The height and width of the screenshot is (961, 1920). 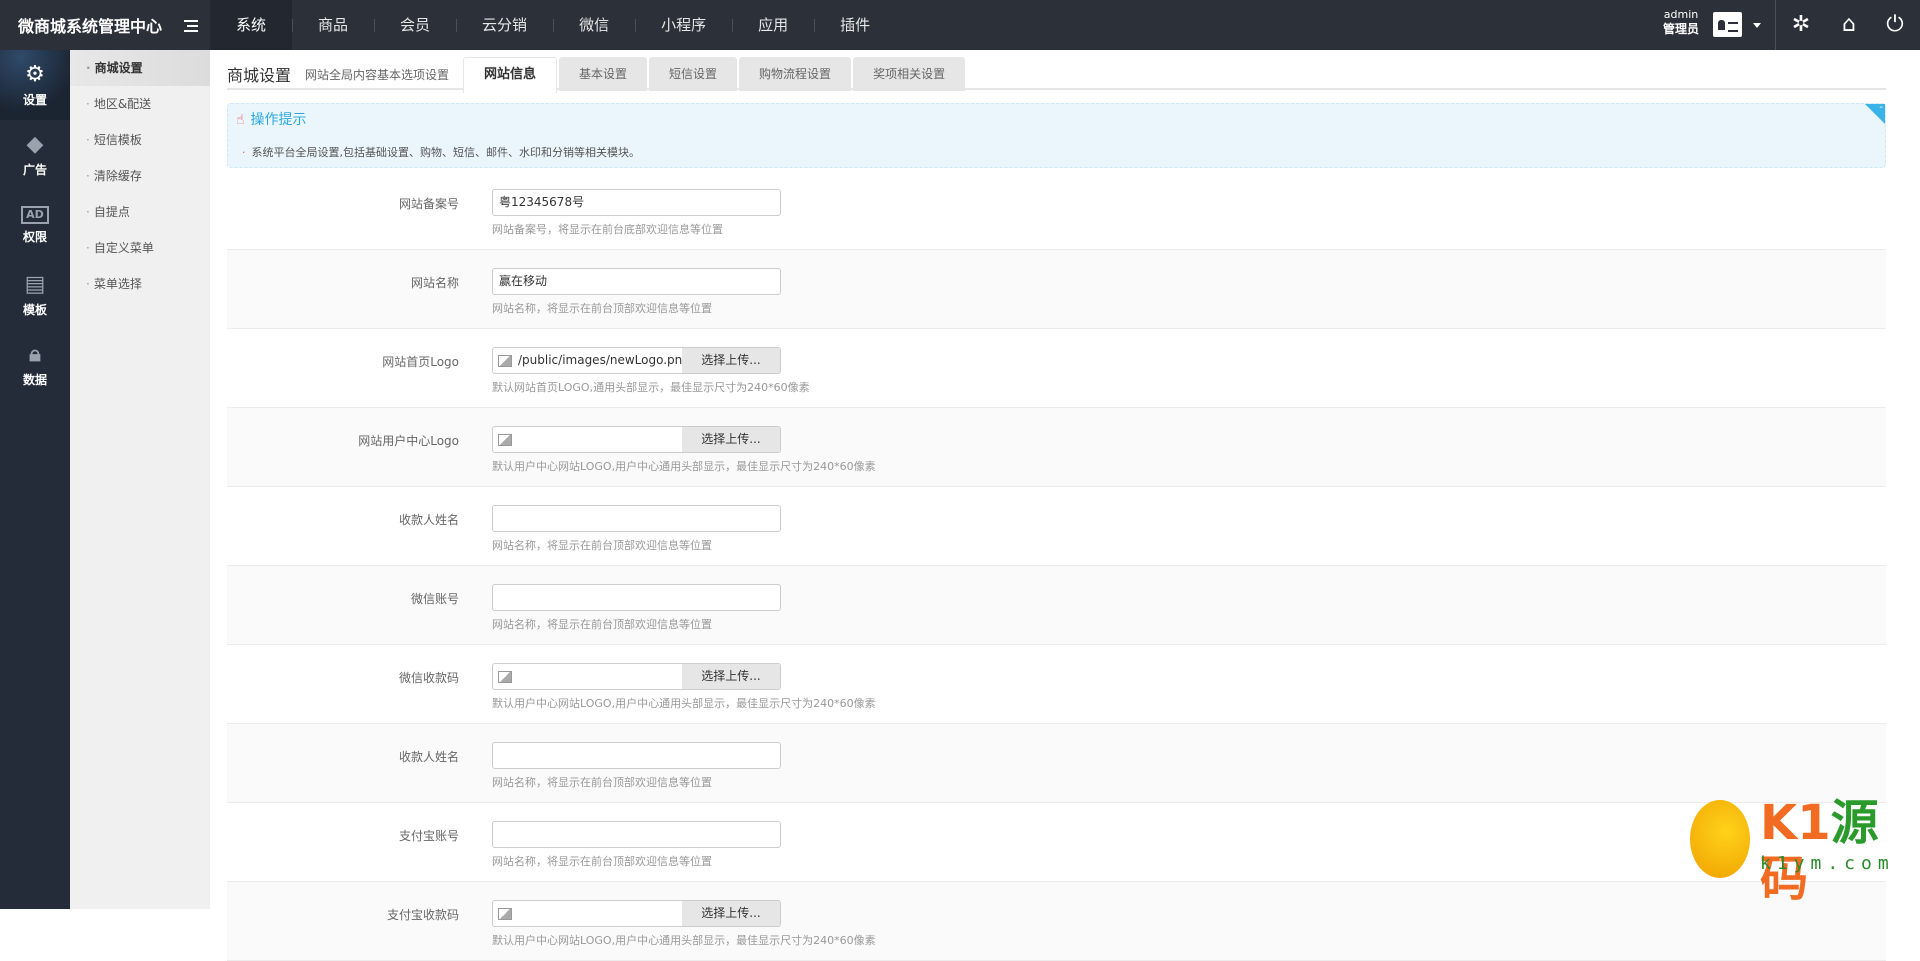 I want to click on collapse-tip-button: -, so click(x=1875, y=113).